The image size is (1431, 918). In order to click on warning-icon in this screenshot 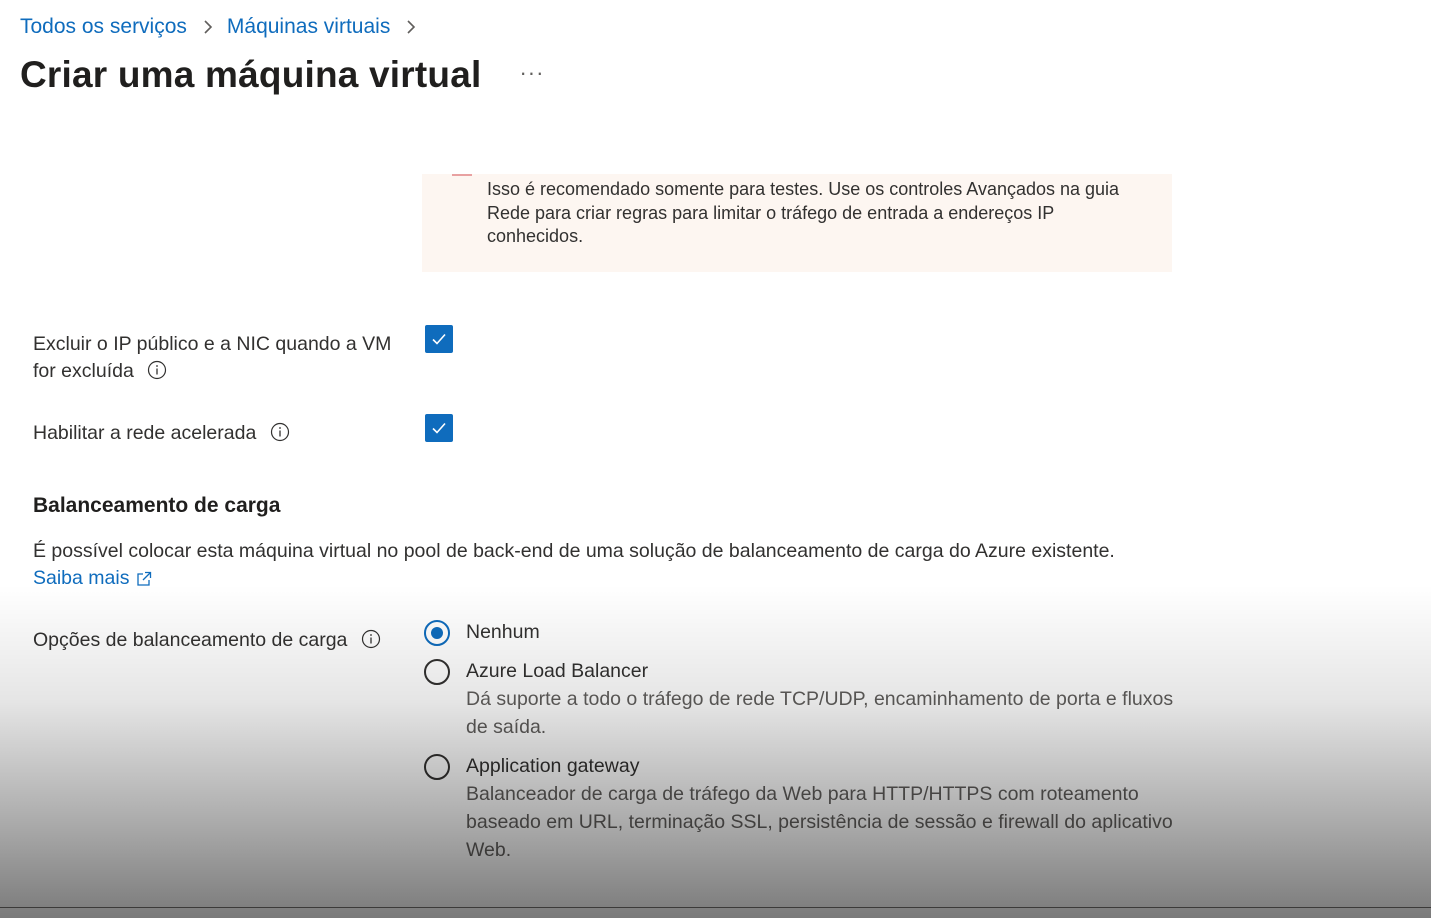, I will do `click(462, 172)`.